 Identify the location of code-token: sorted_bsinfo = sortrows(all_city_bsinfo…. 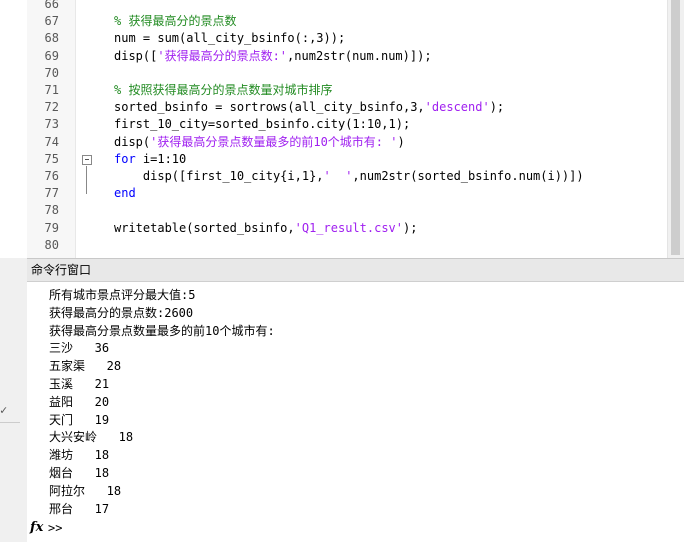
(269, 107).